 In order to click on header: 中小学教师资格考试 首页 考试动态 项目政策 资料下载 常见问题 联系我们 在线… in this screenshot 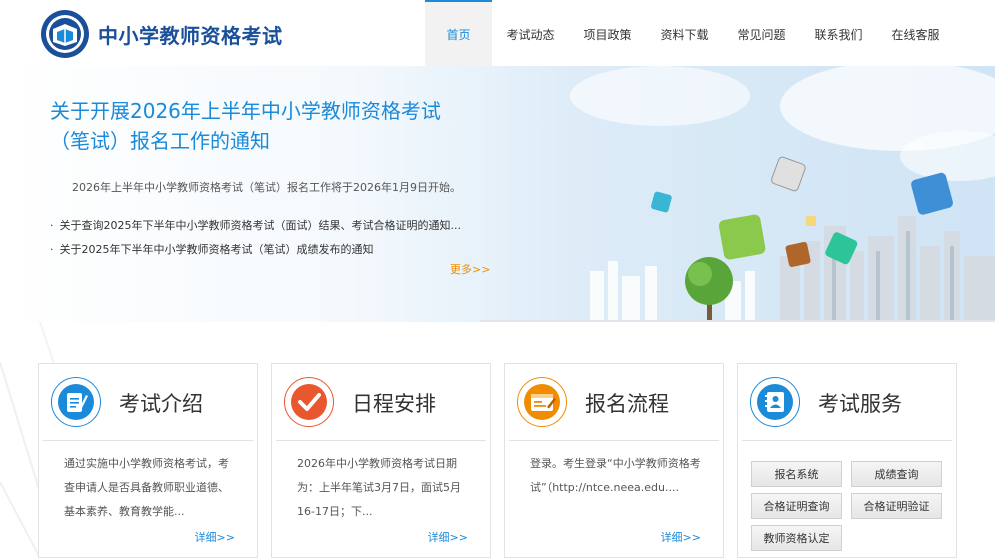, I will do `click(497, 33)`.